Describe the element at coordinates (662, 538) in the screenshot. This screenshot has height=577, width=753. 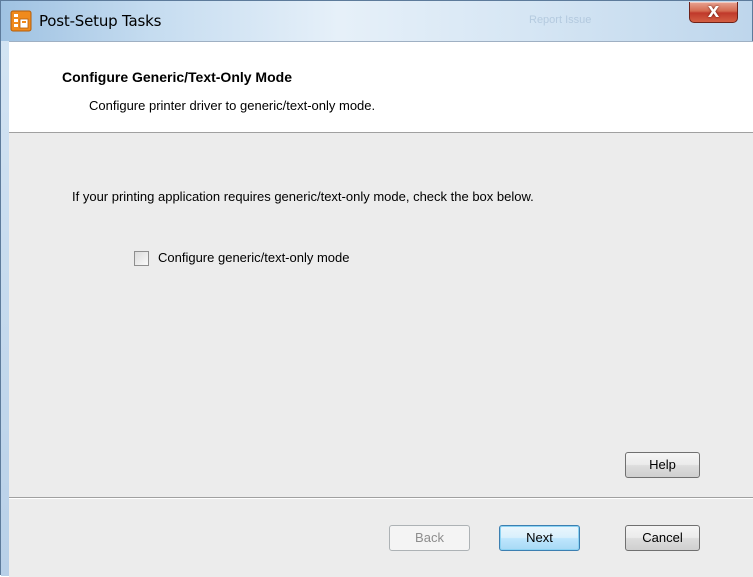
I see `cancel-button: Cancel` at that location.